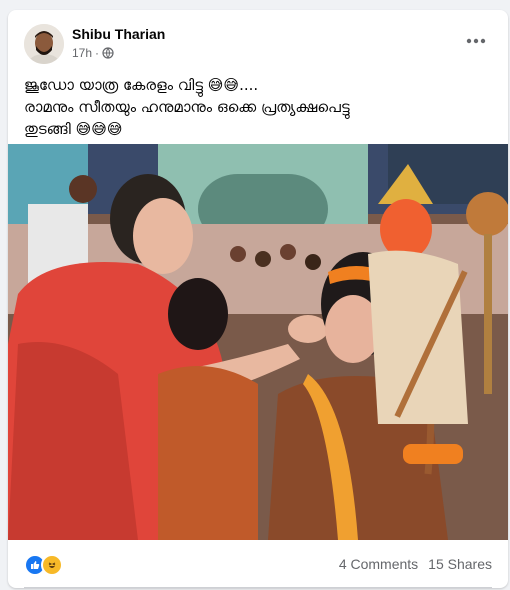  What do you see at coordinates (73, 129) in the screenshot?
I see `post-text-line: തുടങ്ങി 😅😅😅` at bounding box center [73, 129].